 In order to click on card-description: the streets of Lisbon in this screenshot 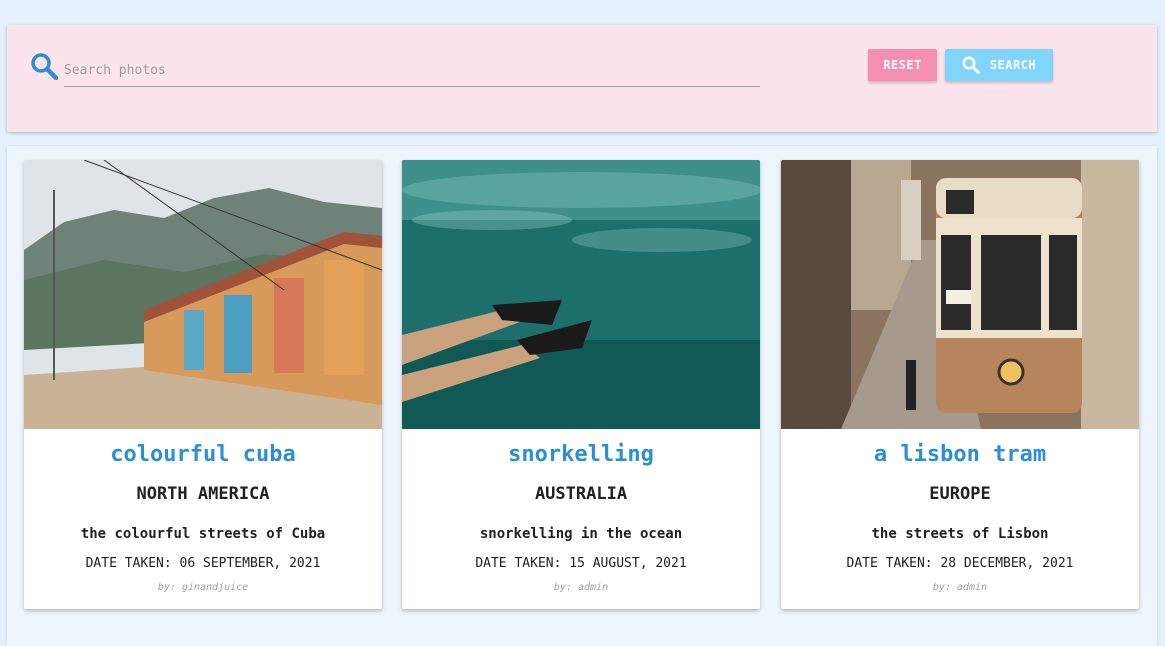, I will do `click(960, 534)`.